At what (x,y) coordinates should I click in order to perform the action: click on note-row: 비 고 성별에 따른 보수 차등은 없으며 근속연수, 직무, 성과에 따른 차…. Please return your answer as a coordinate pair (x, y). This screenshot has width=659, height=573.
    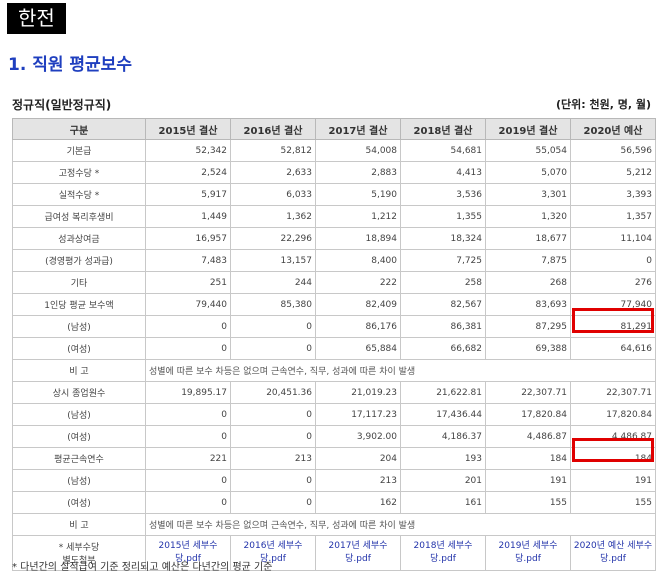
    Looking at the image, I should click on (334, 370).